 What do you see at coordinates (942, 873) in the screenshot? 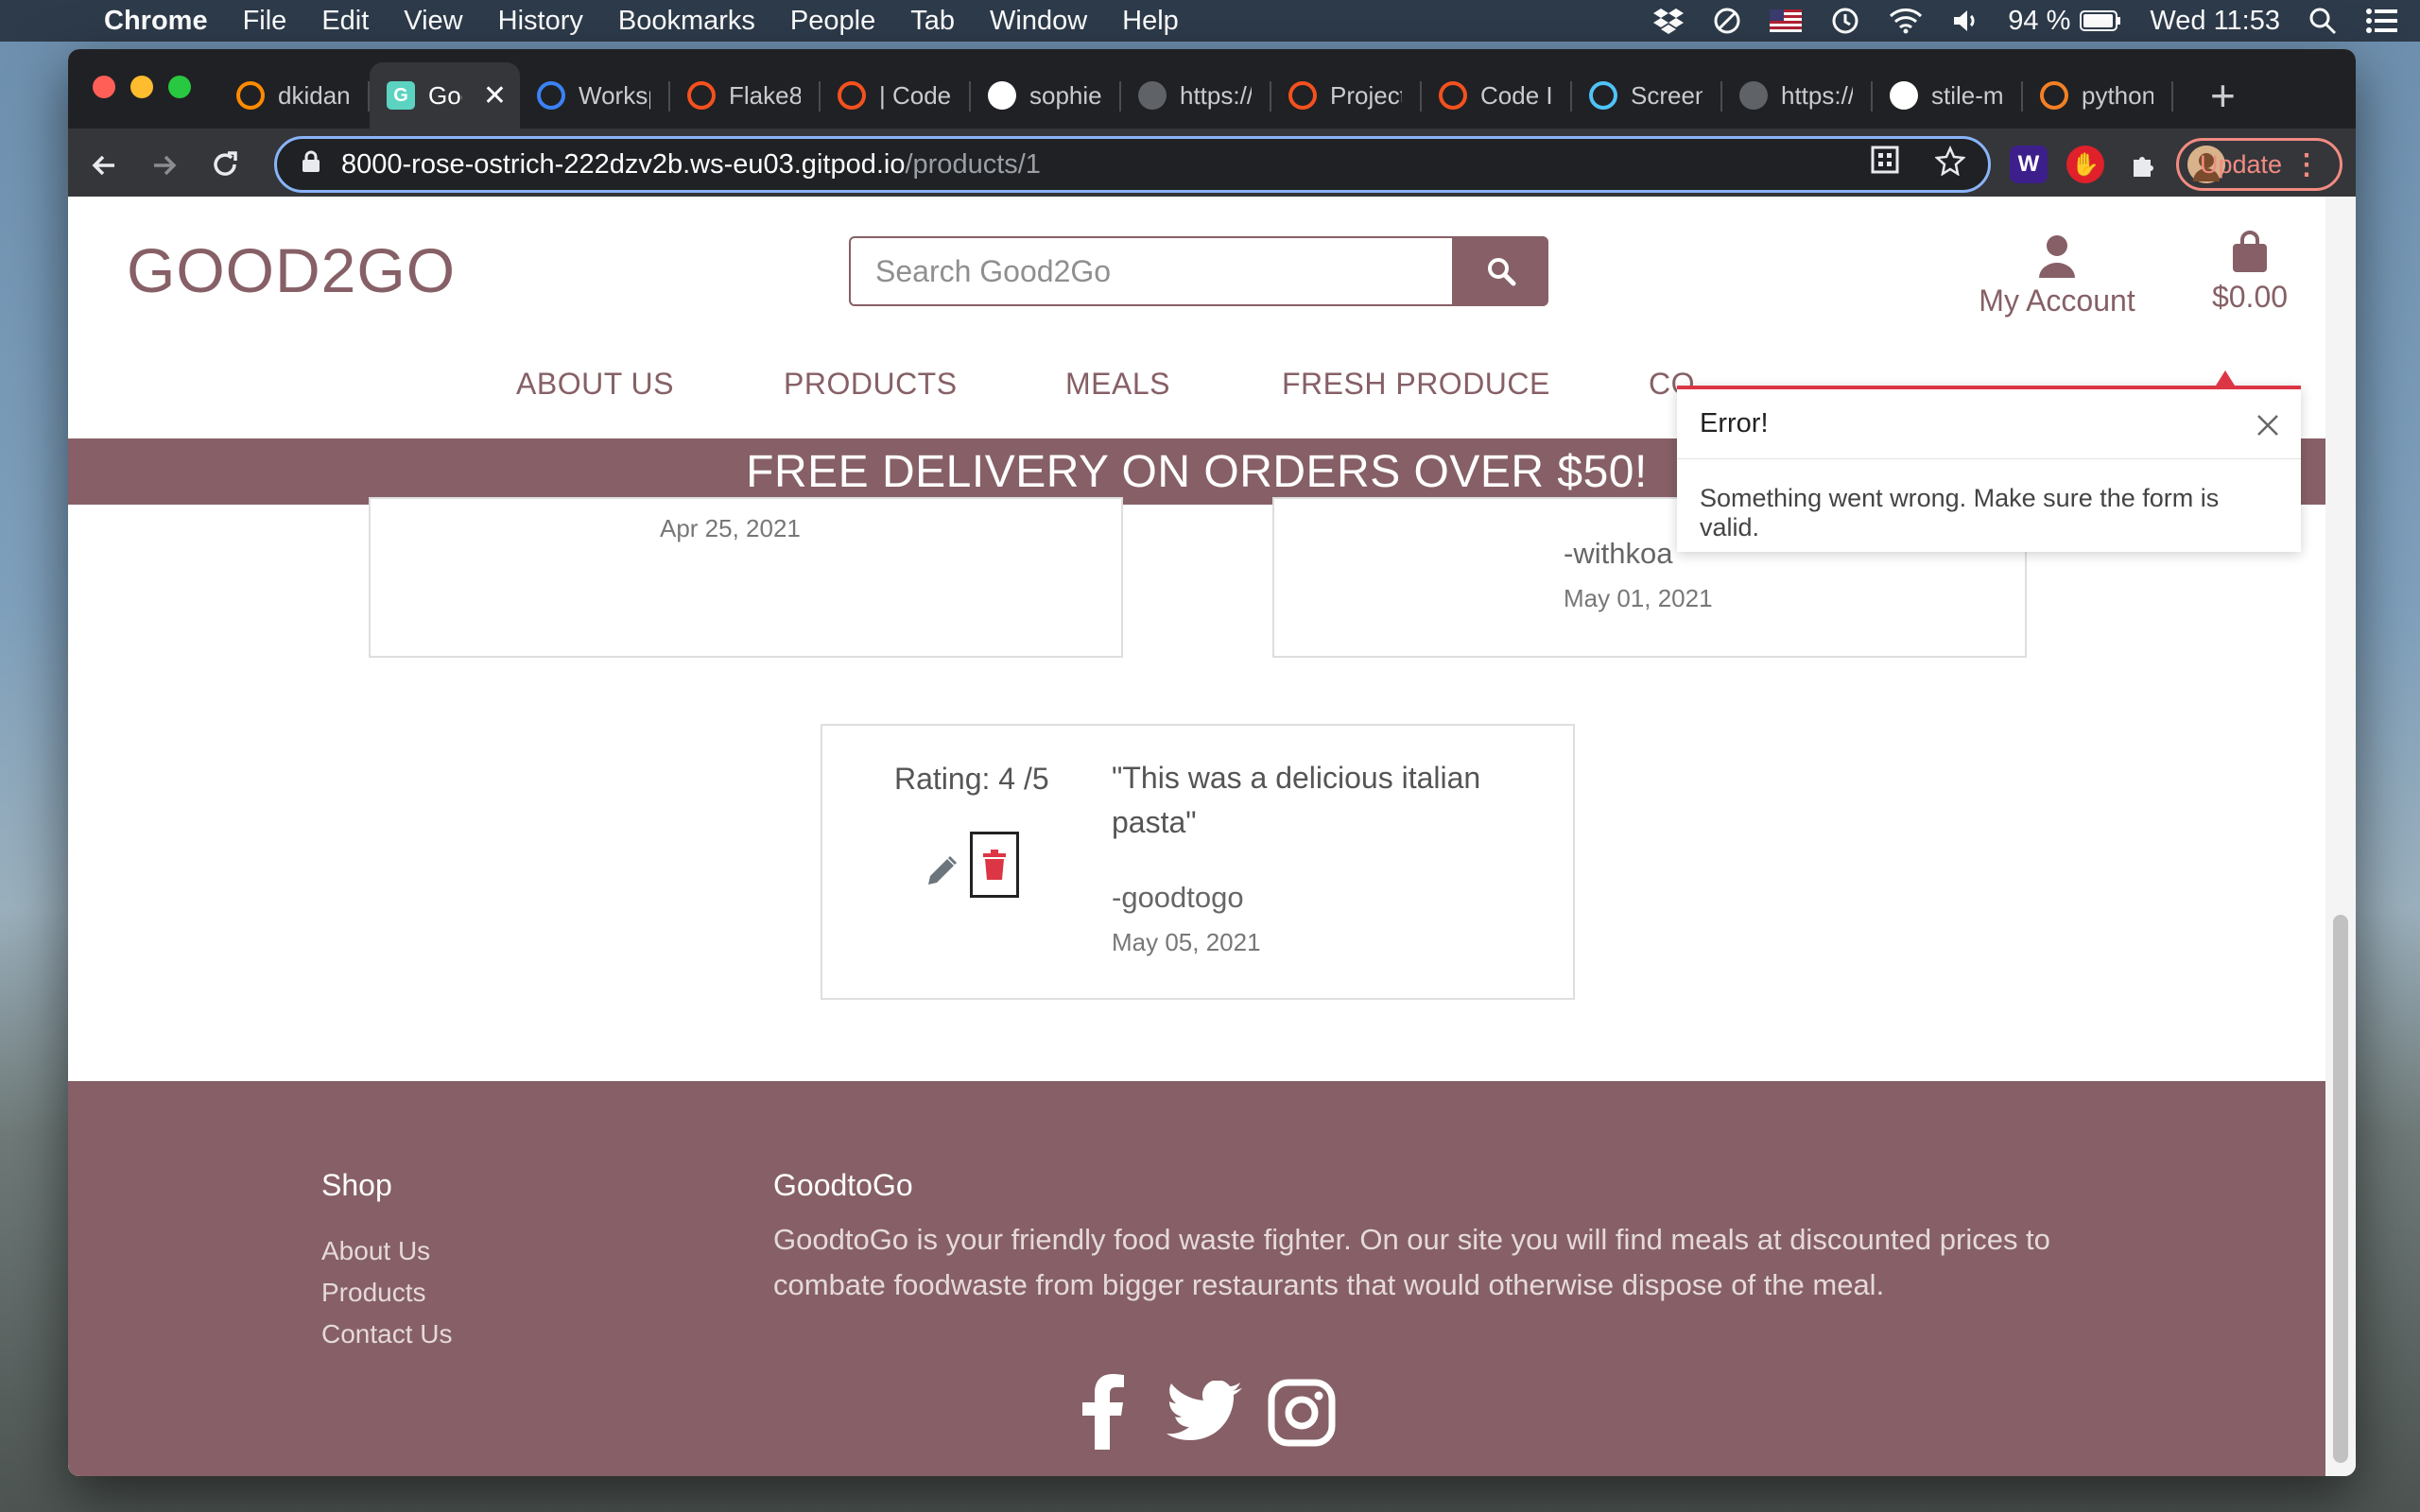
I see `edit-review-button` at bounding box center [942, 873].